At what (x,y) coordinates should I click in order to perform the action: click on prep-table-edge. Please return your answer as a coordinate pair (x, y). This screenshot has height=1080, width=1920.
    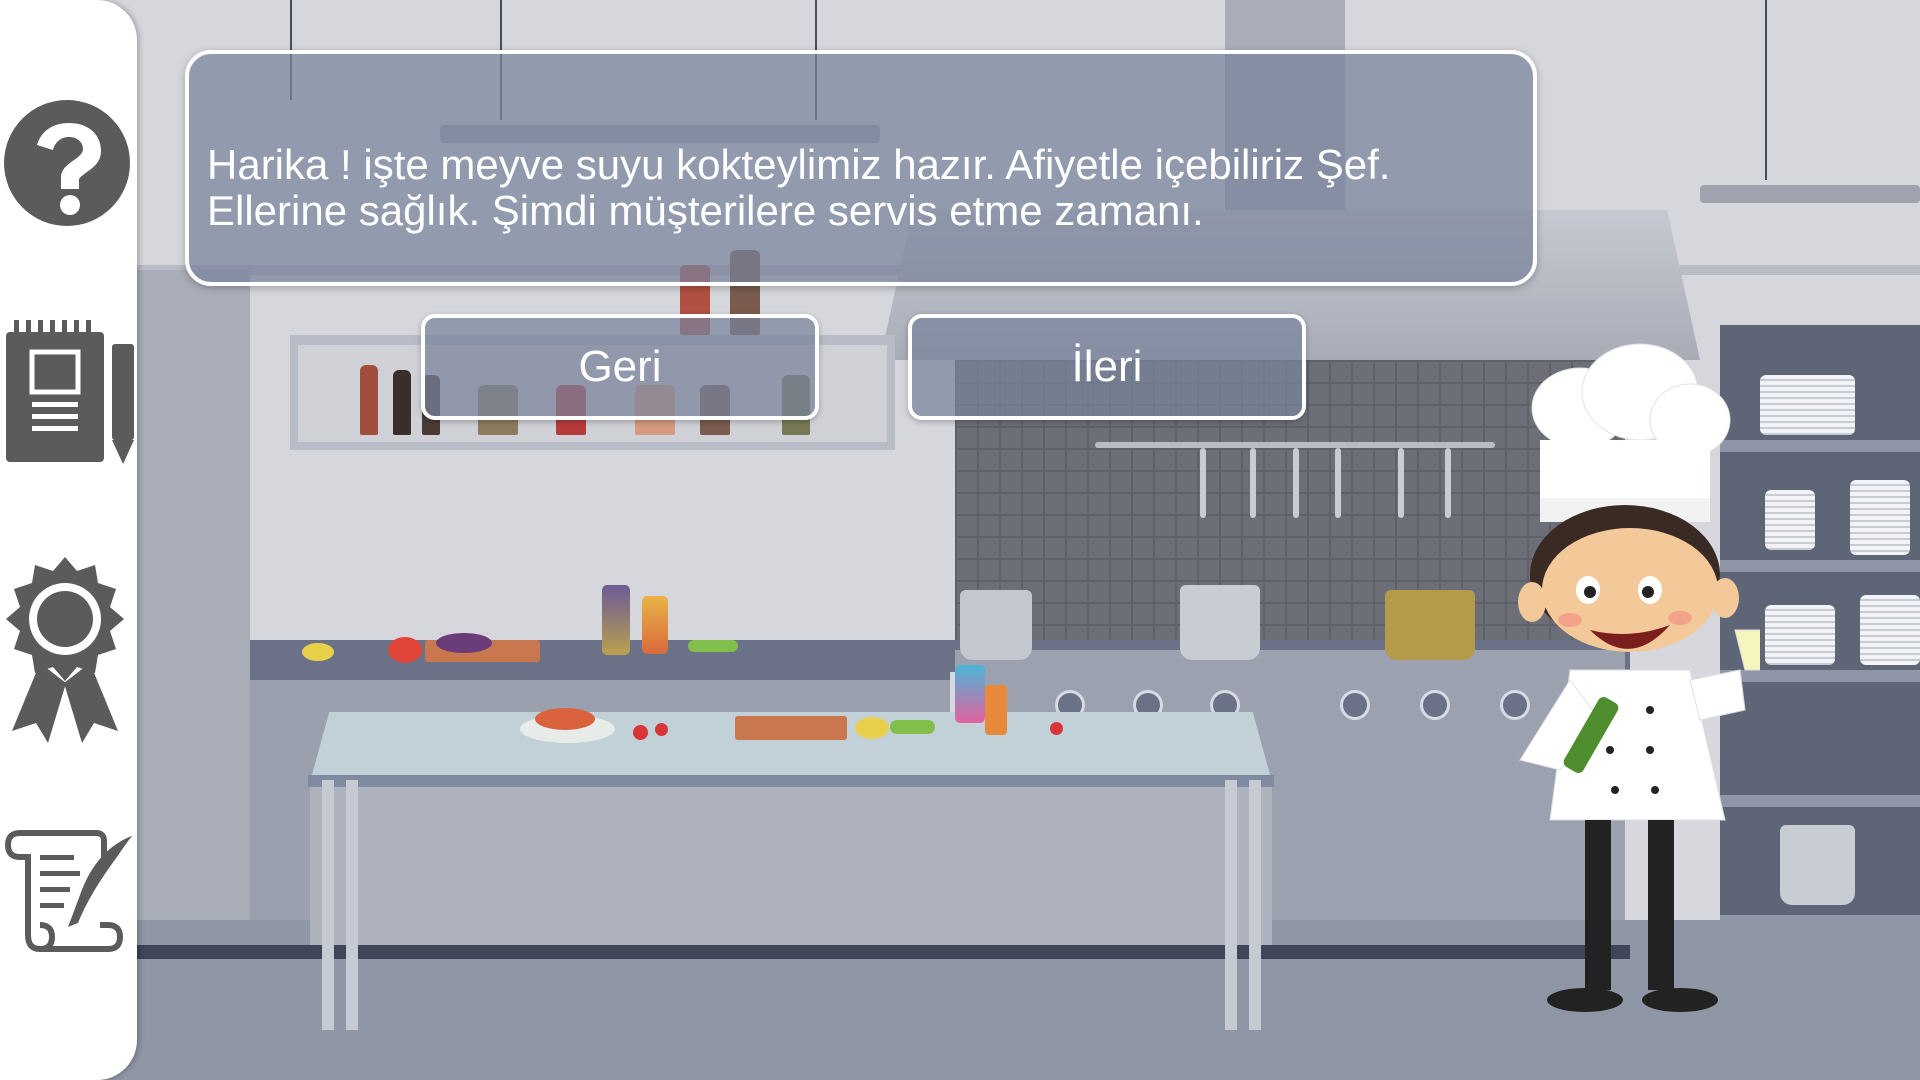
    Looking at the image, I should click on (791, 781).